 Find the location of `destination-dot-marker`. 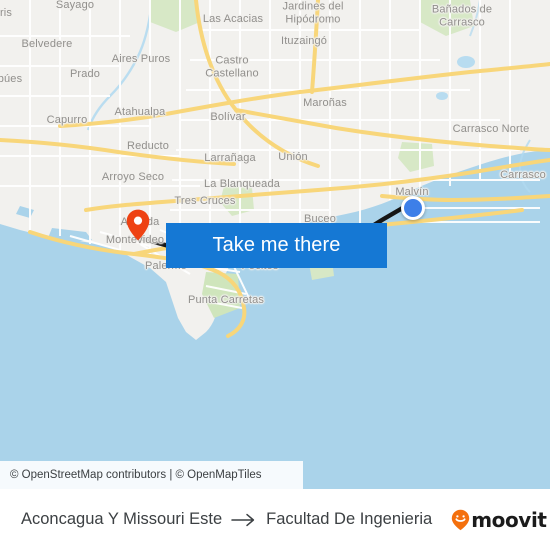

destination-dot-marker is located at coordinates (413, 208).